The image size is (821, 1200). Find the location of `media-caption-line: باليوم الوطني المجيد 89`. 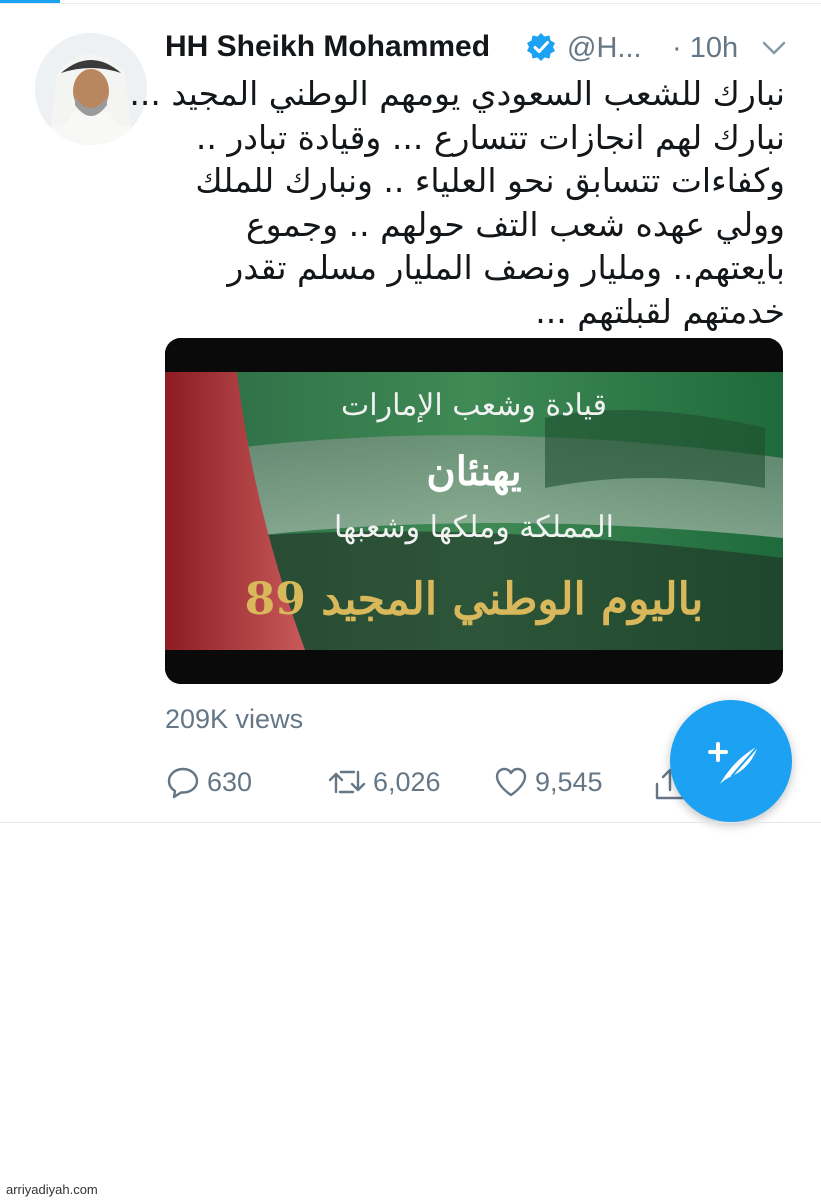

media-caption-line: باليوم الوطني المجيد 89 is located at coordinates (474, 599).